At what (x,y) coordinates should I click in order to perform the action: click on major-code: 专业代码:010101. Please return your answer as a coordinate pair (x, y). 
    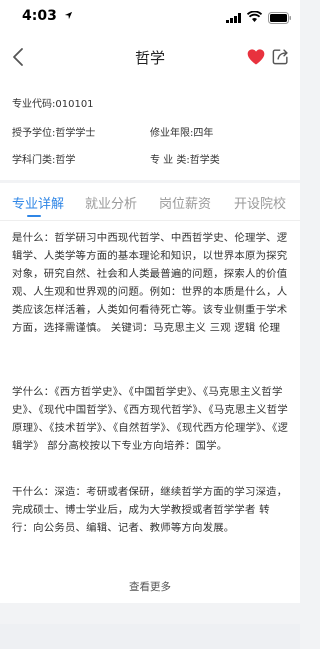
    Looking at the image, I should click on (53, 104).